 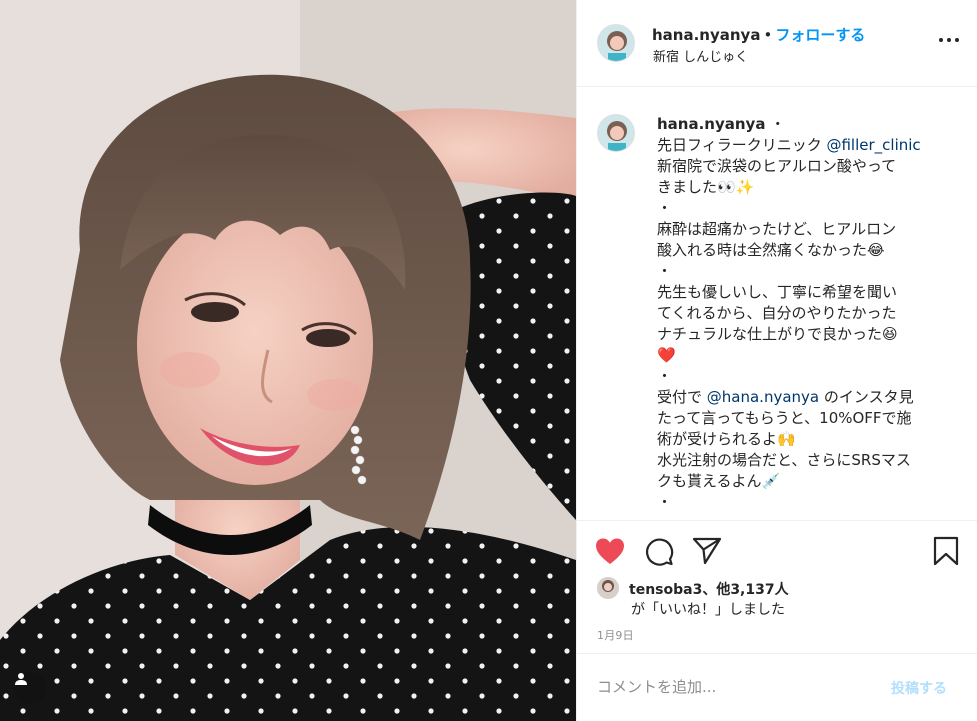 What do you see at coordinates (700, 55) in the screenshot?
I see `location-link: 新宿 しんじゅく` at bounding box center [700, 55].